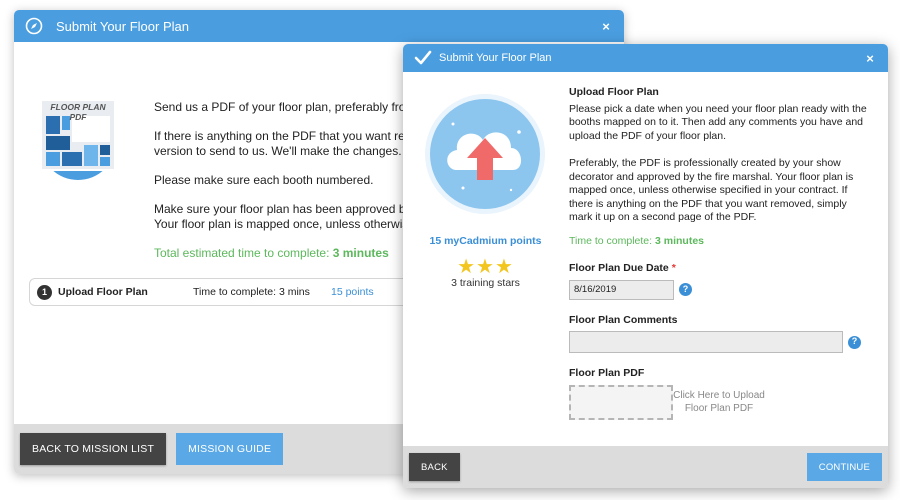 The width and height of the screenshot is (900, 500). What do you see at coordinates (122, 26) in the screenshot?
I see `back-dialog-title: Submit Your Floor Plan` at bounding box center [122, 26].